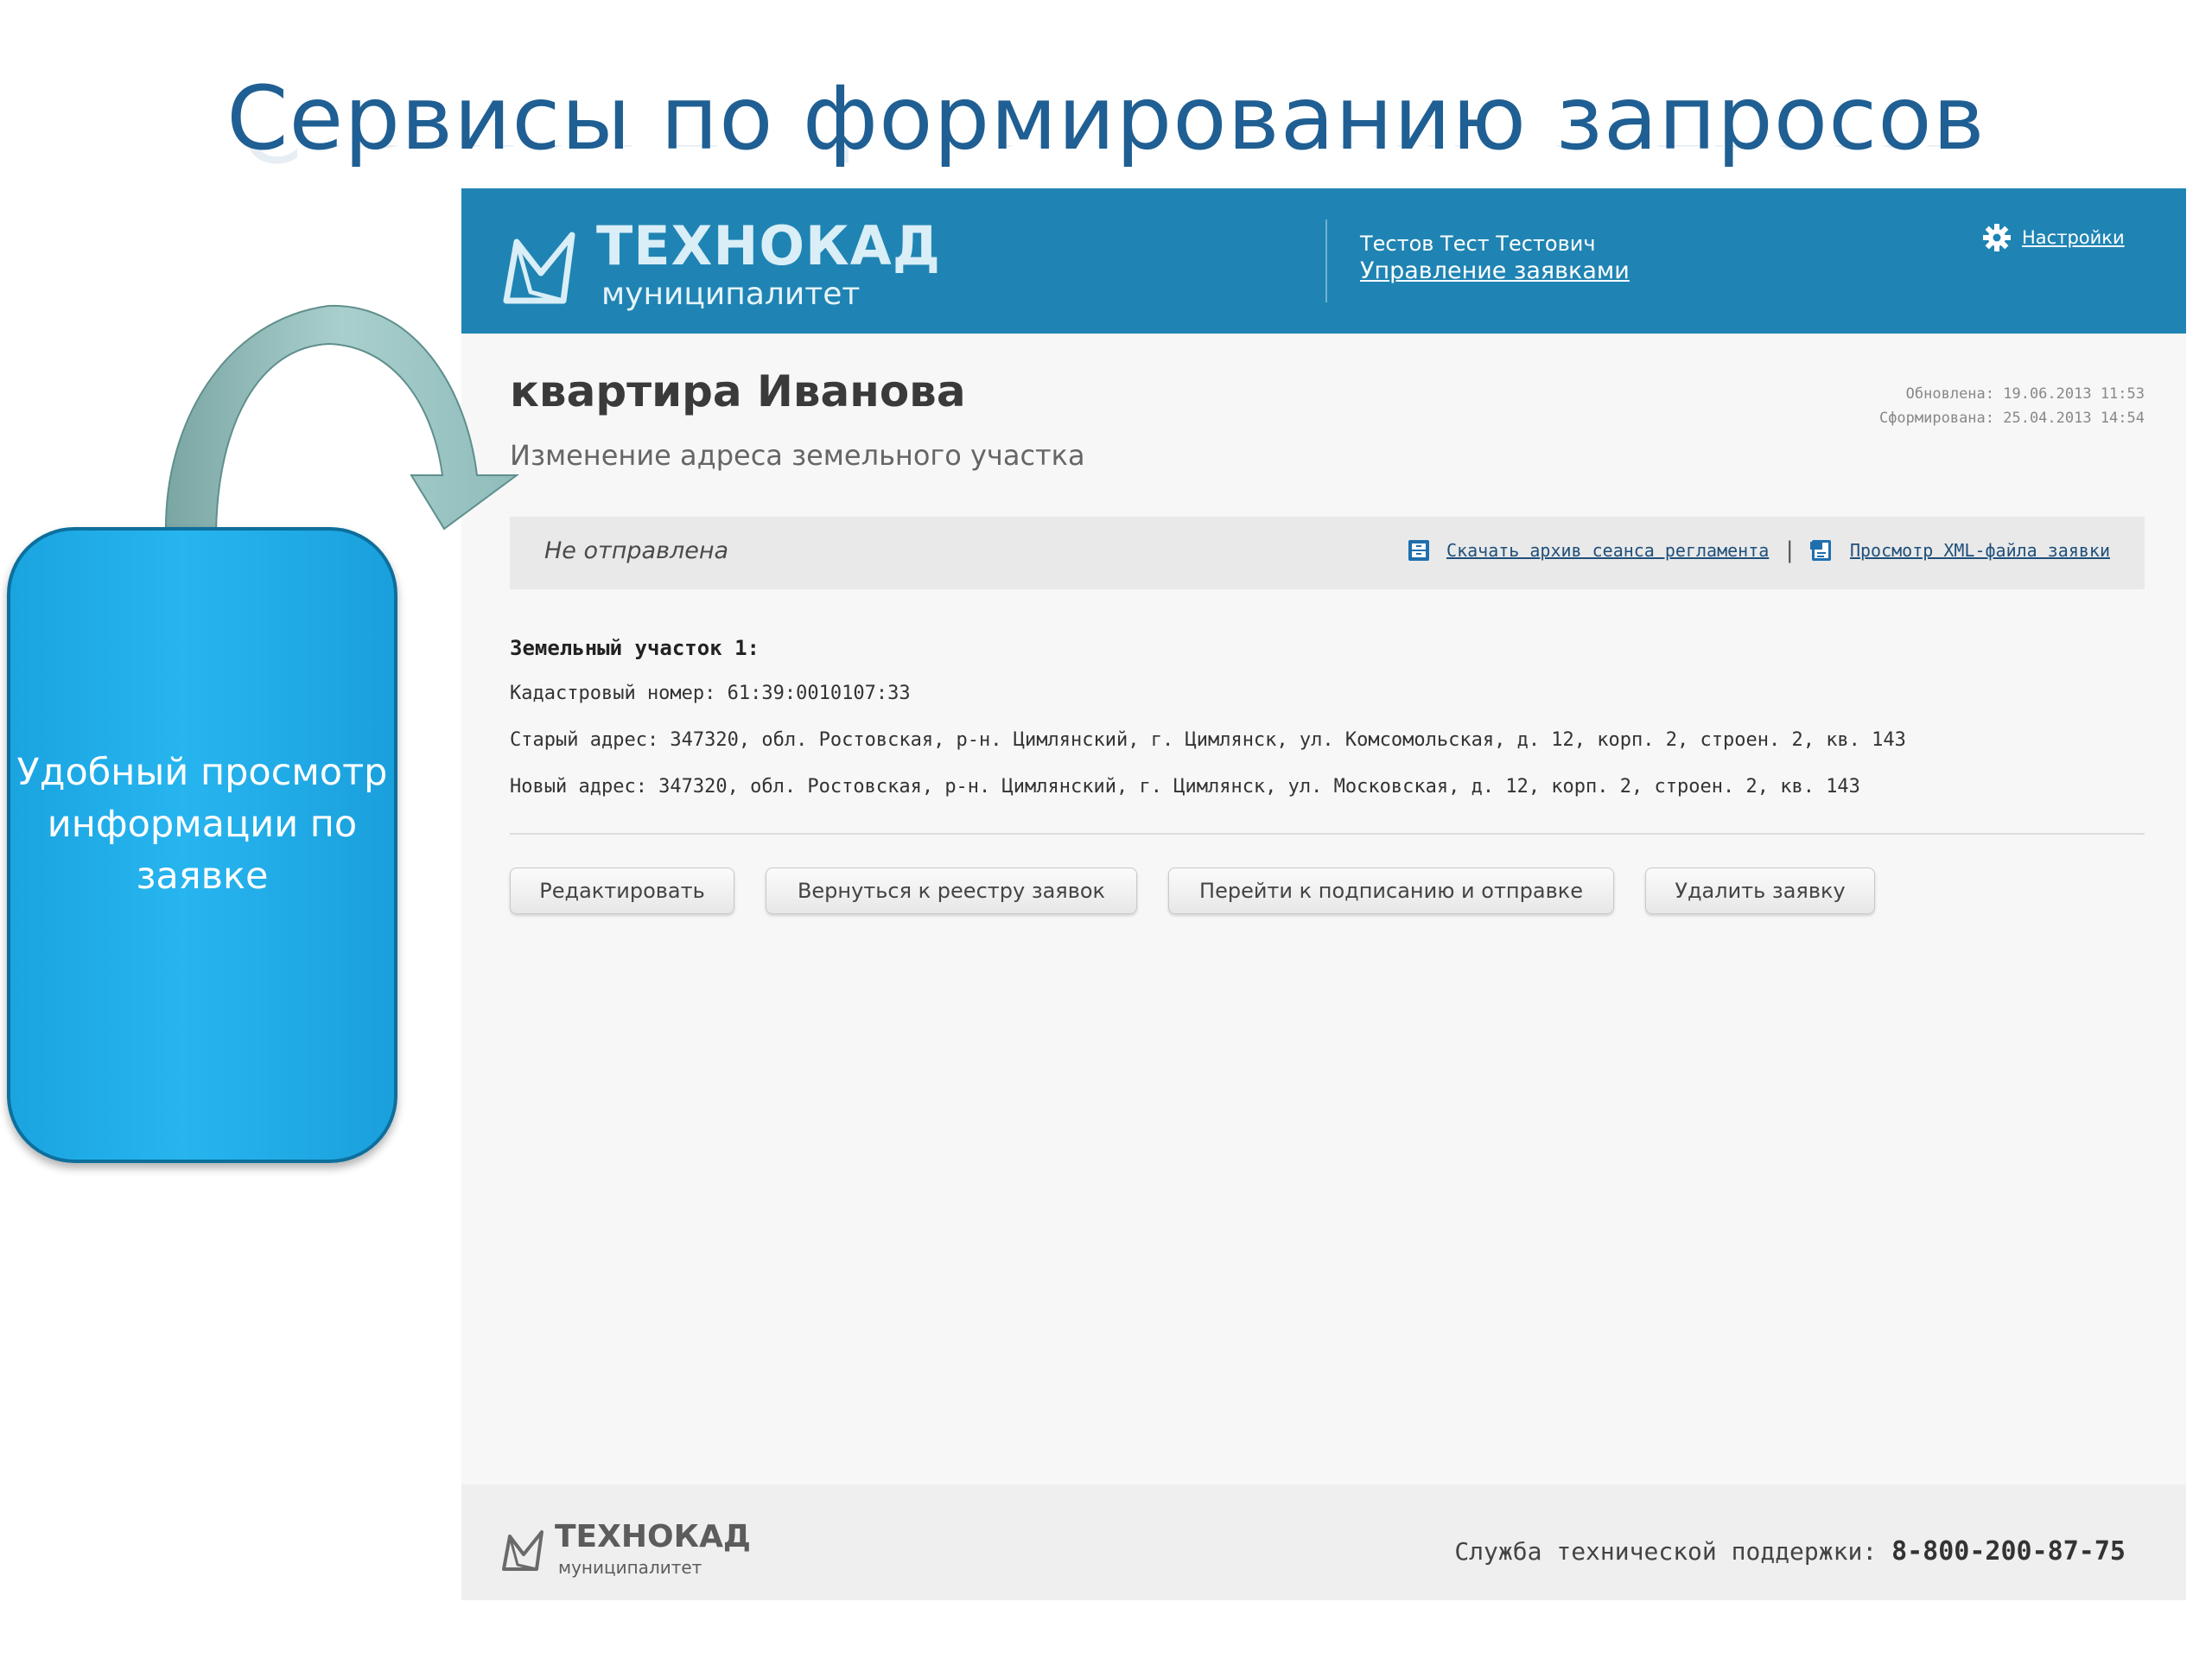 Image resolution: width=2212 pixels, height=1659 pixels. Describe the element at coordinates (1478, 244) in the screenshot. I see `user-name: Тестов Тест Тестович` at that location.